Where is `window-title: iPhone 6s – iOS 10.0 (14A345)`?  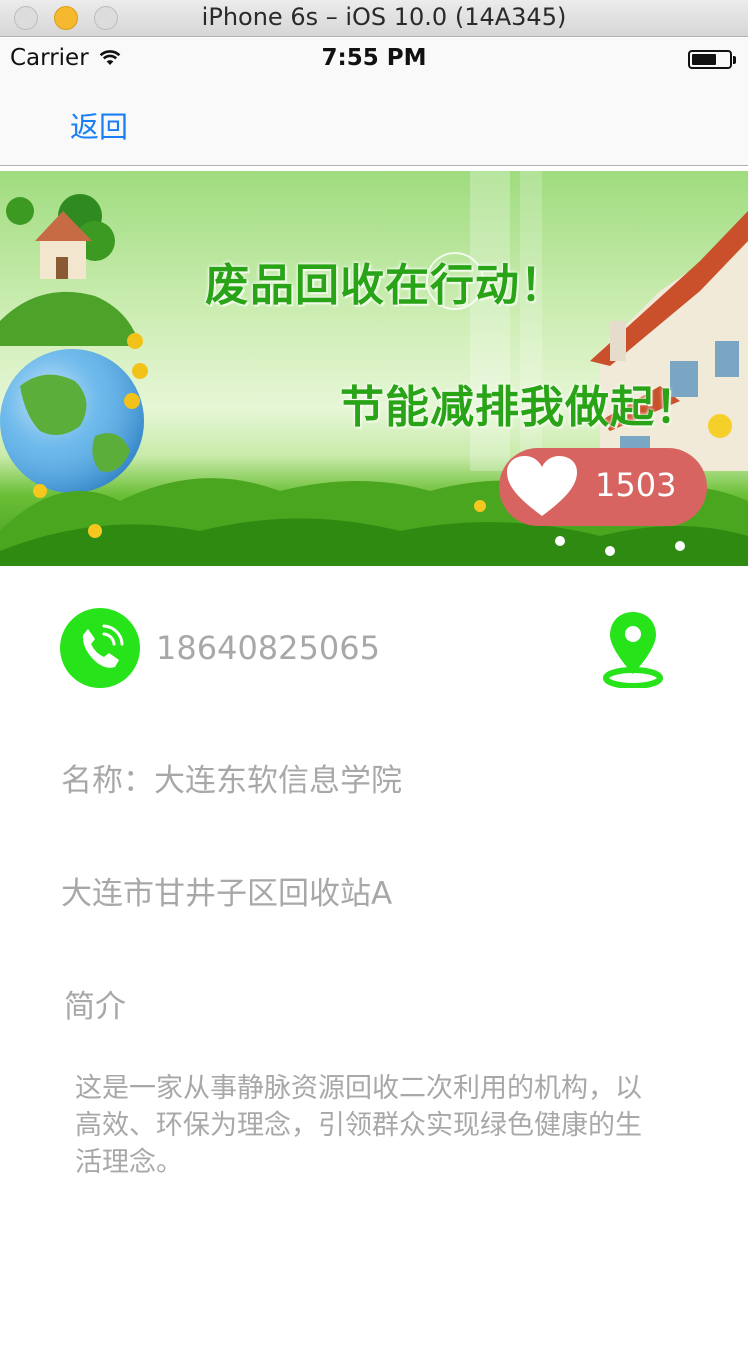
window-title: iPhone 6s – iOS 10.0 (14A345) is located at coordinates (384, 17).